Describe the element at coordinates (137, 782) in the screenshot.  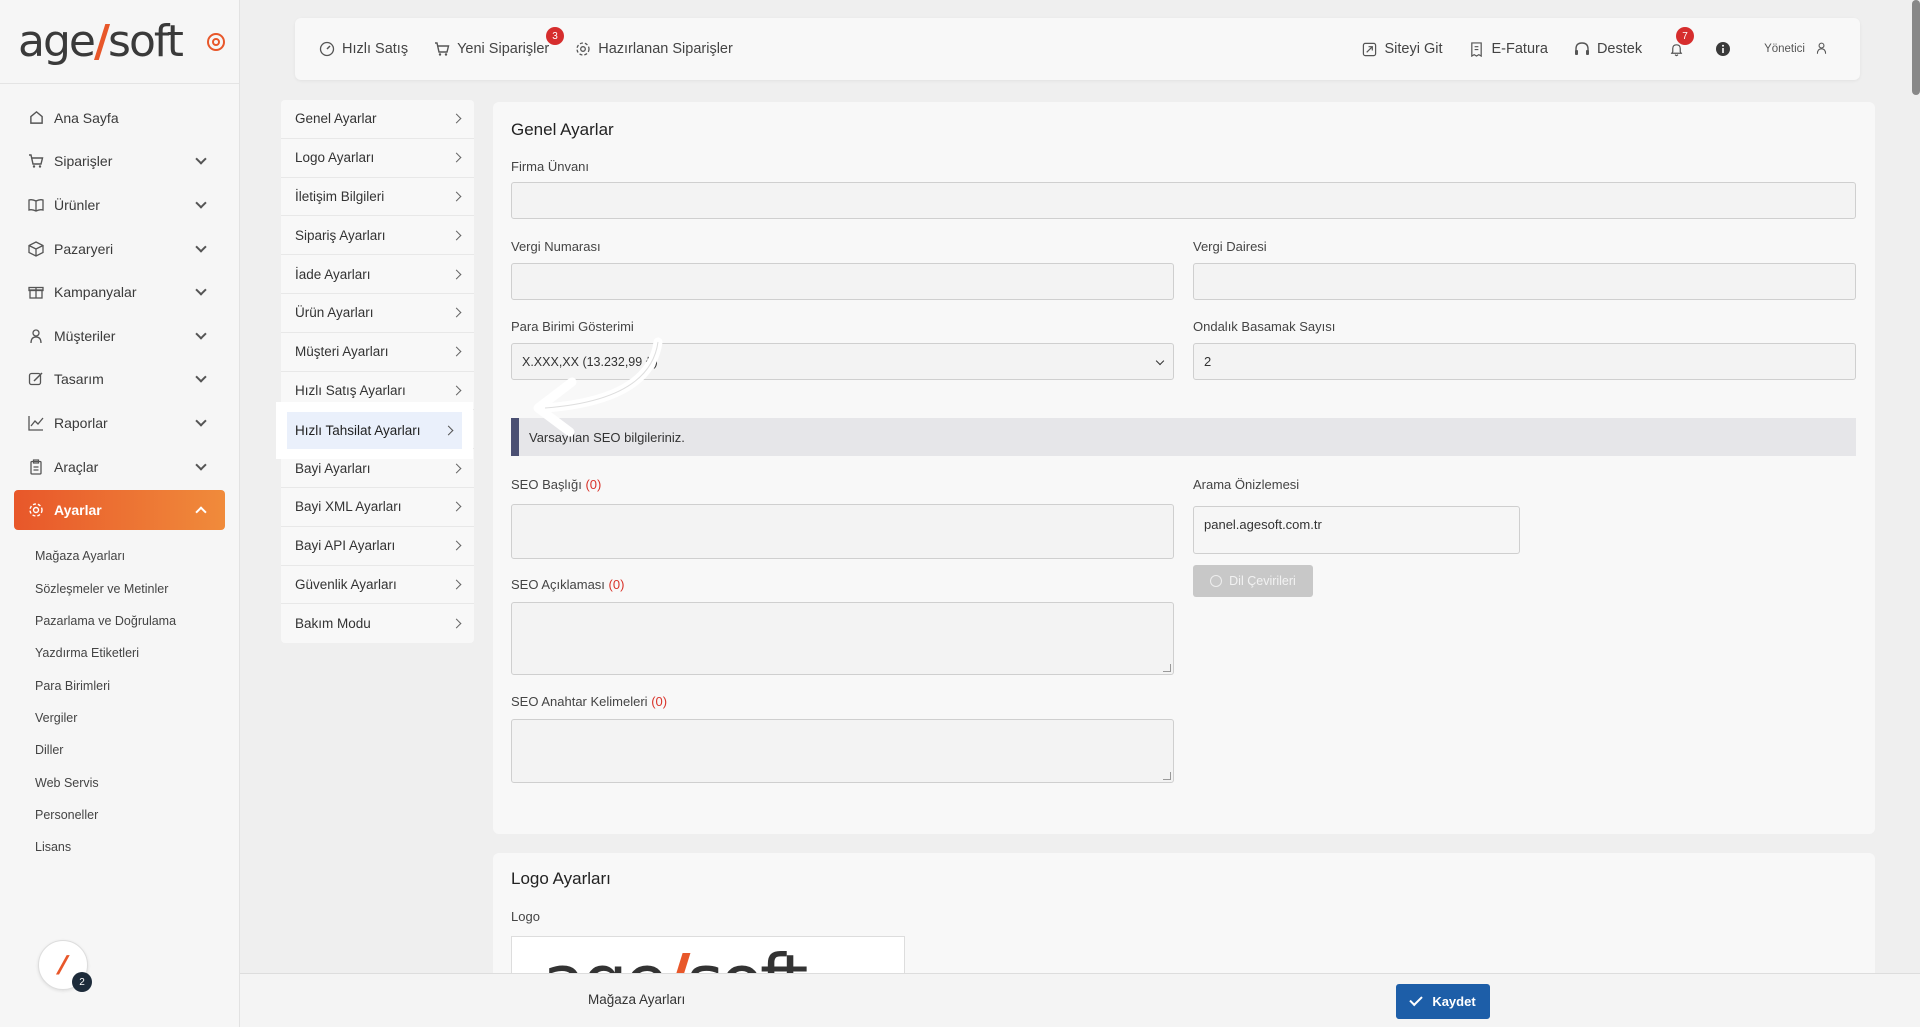
I see `subnav-item: Web Servis` at that location.